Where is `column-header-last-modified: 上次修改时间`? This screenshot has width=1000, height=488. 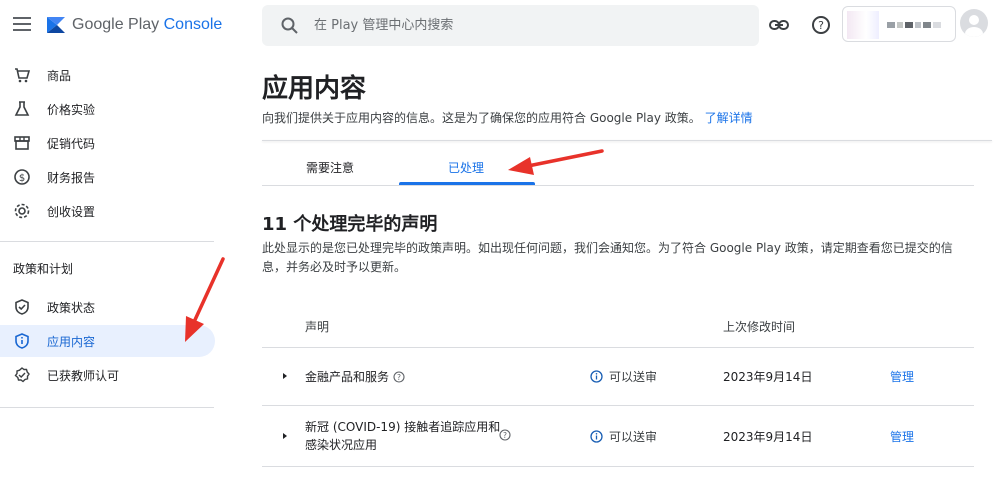
column-header-last-modified: 上次修改时间 is located at coordinates (759, 327).